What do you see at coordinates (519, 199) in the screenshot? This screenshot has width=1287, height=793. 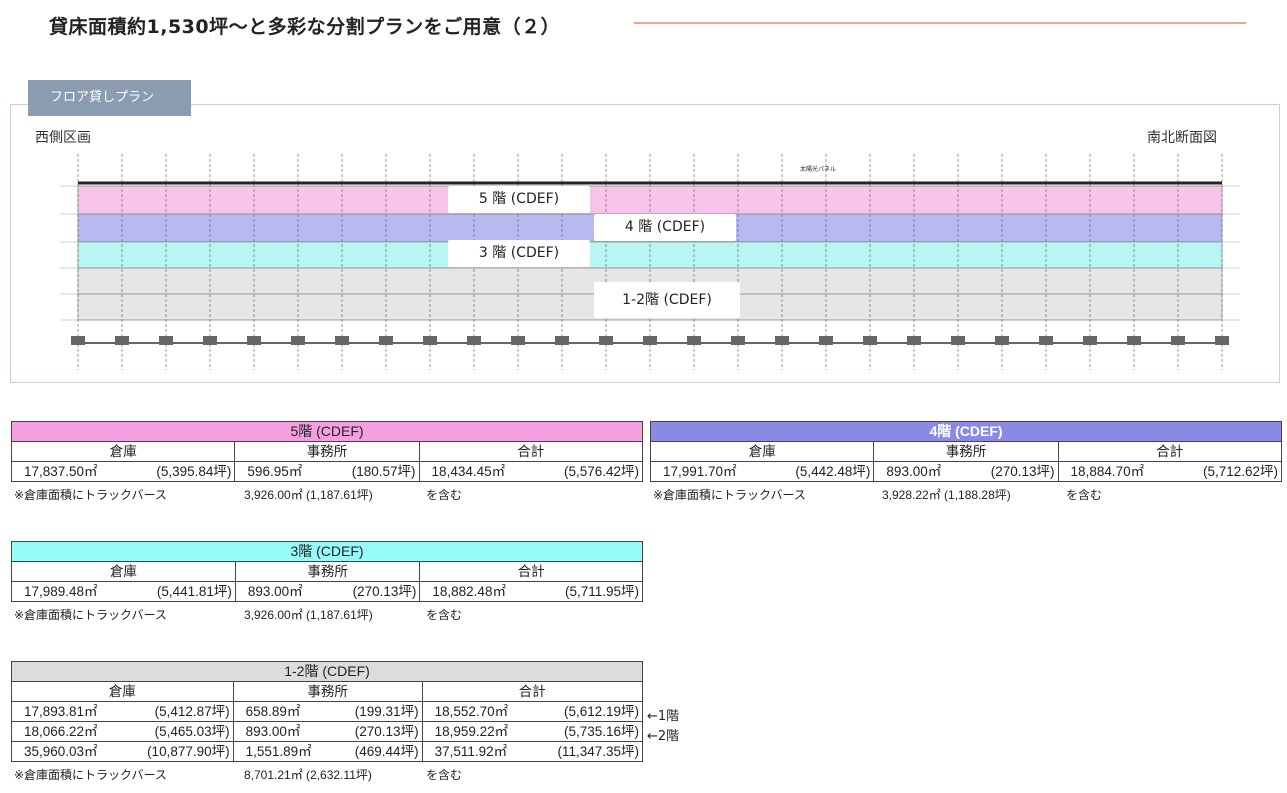 I see `floor-label-5: 5 階 (CDEF)` at bounding box center [519, 199].